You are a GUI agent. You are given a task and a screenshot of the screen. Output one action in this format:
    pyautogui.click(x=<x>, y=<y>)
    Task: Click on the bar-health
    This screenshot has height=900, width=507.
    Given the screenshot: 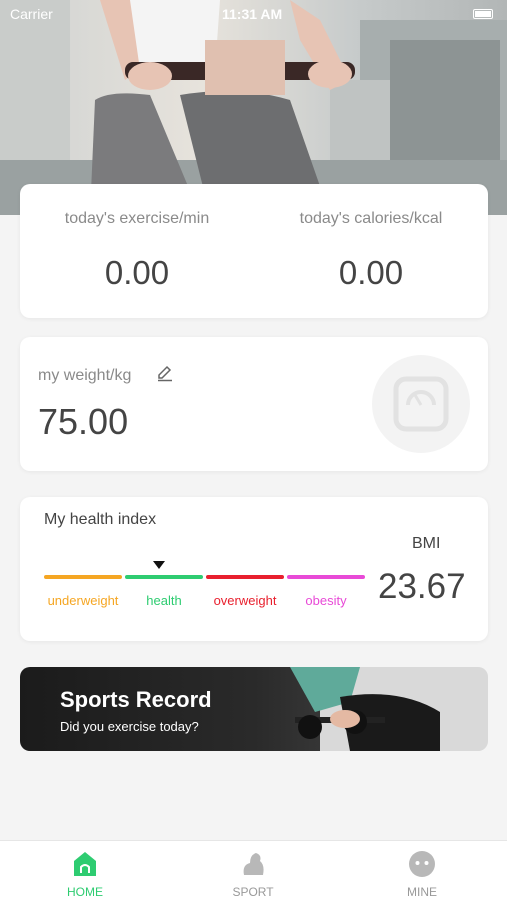 What is the action you would take?
    pyautogui.click(x=164, y=577)
    